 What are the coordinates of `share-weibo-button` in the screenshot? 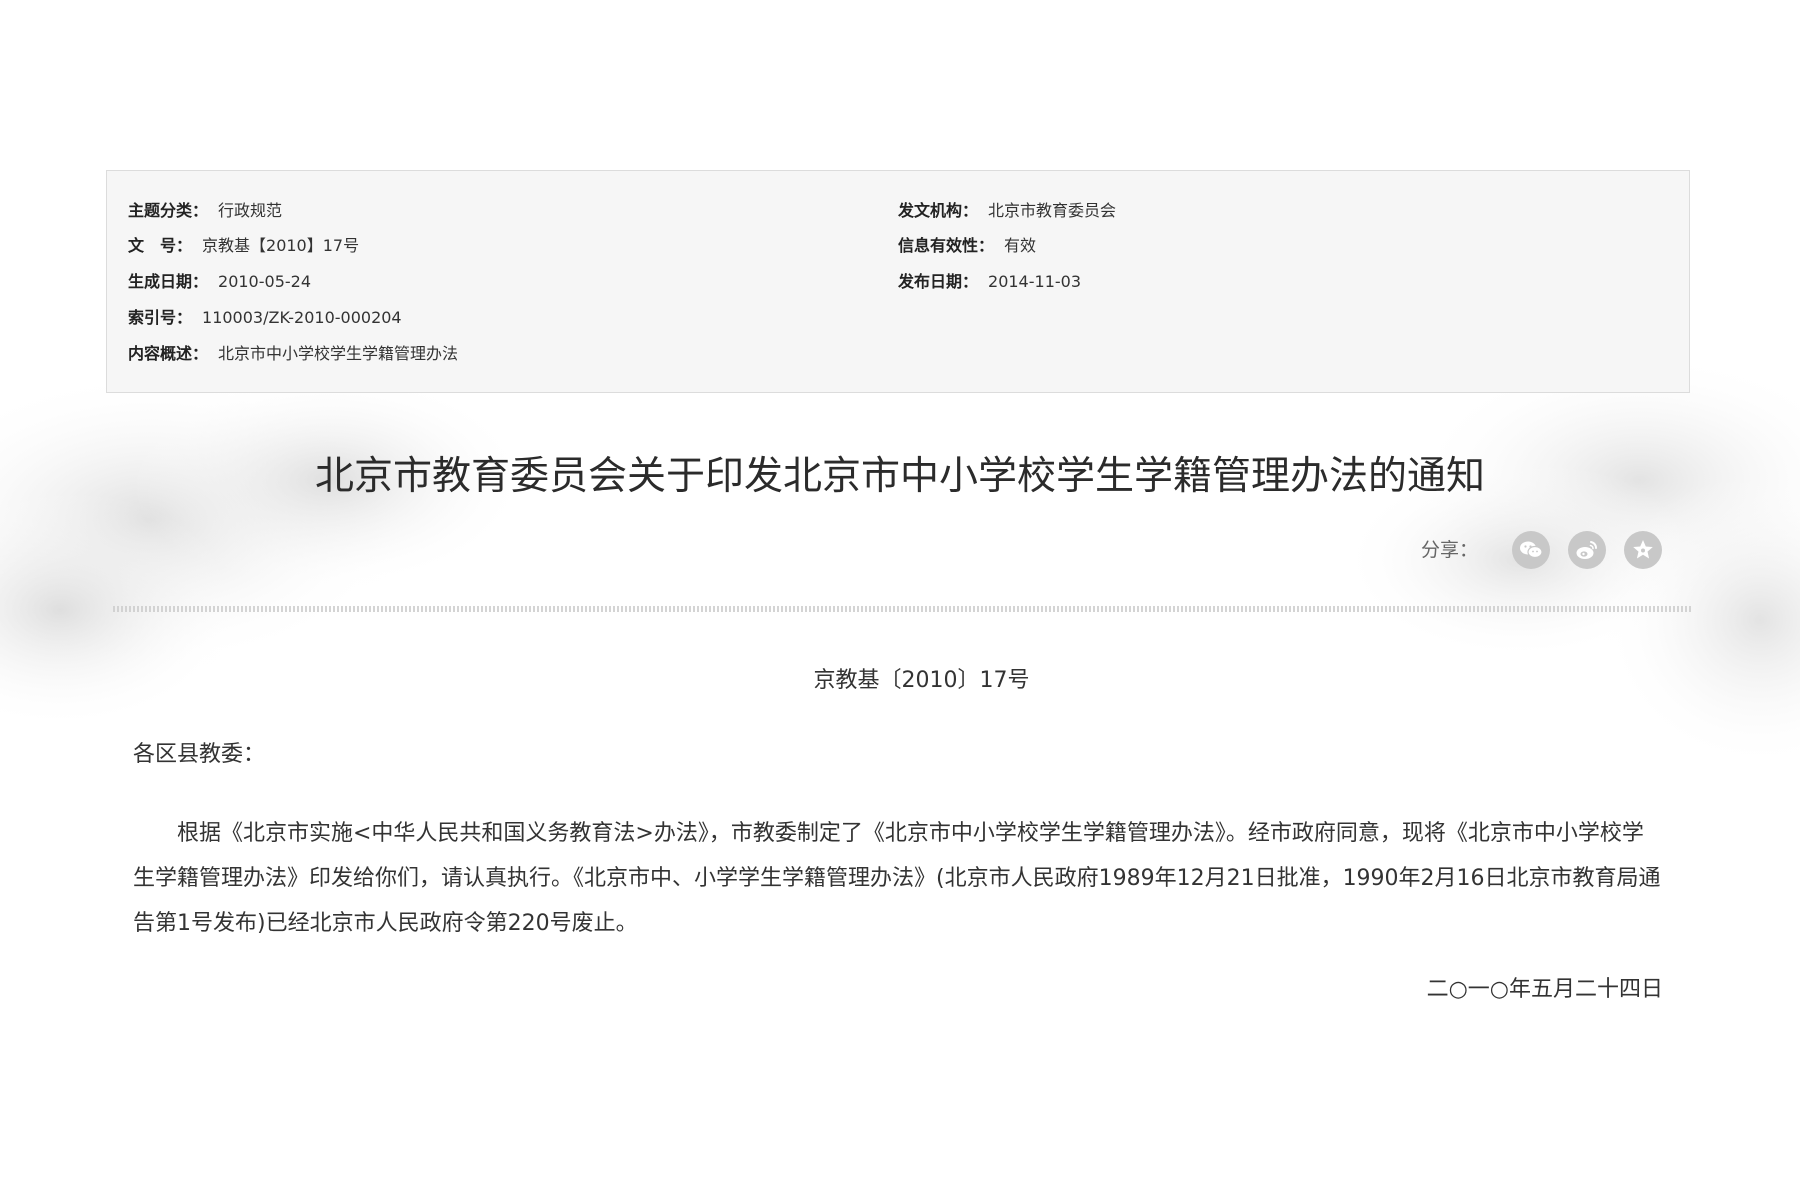 It's located at (1587, 550).